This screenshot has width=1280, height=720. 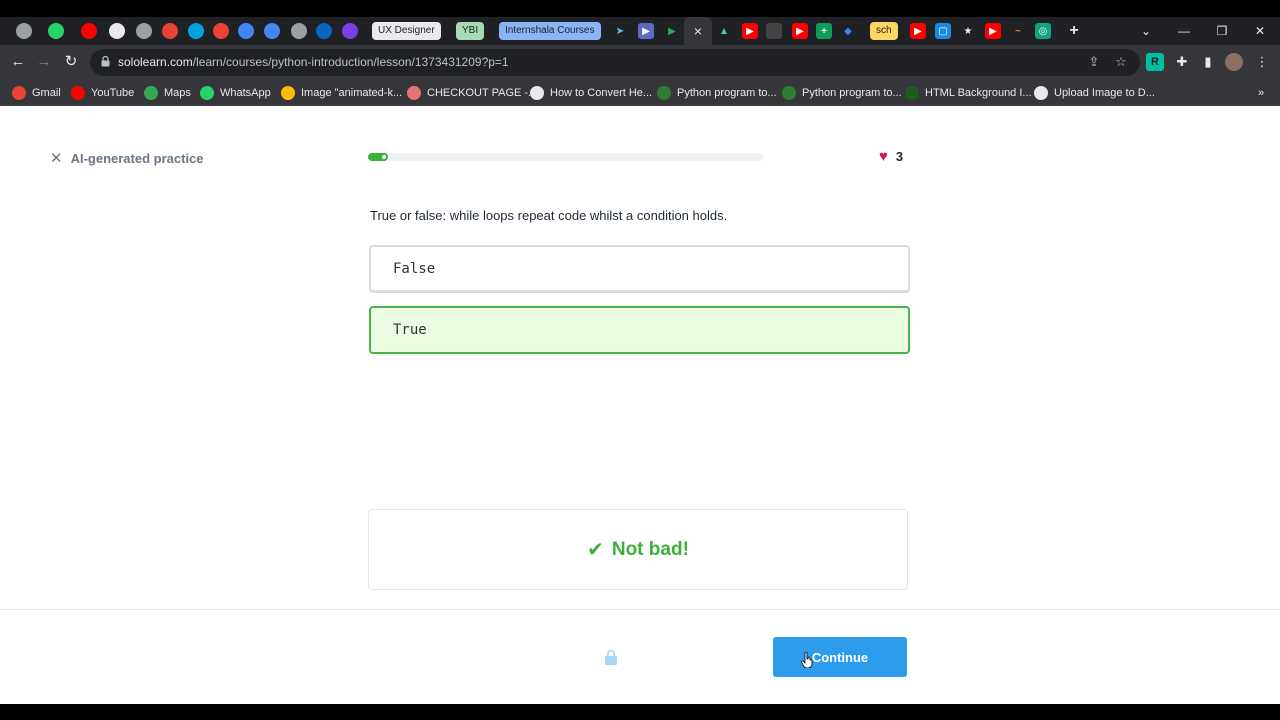 What do you see at coordinates (177, 93) in the screenshot?
I see `bookmark-label: Maps` at bounding box center [177, 93].